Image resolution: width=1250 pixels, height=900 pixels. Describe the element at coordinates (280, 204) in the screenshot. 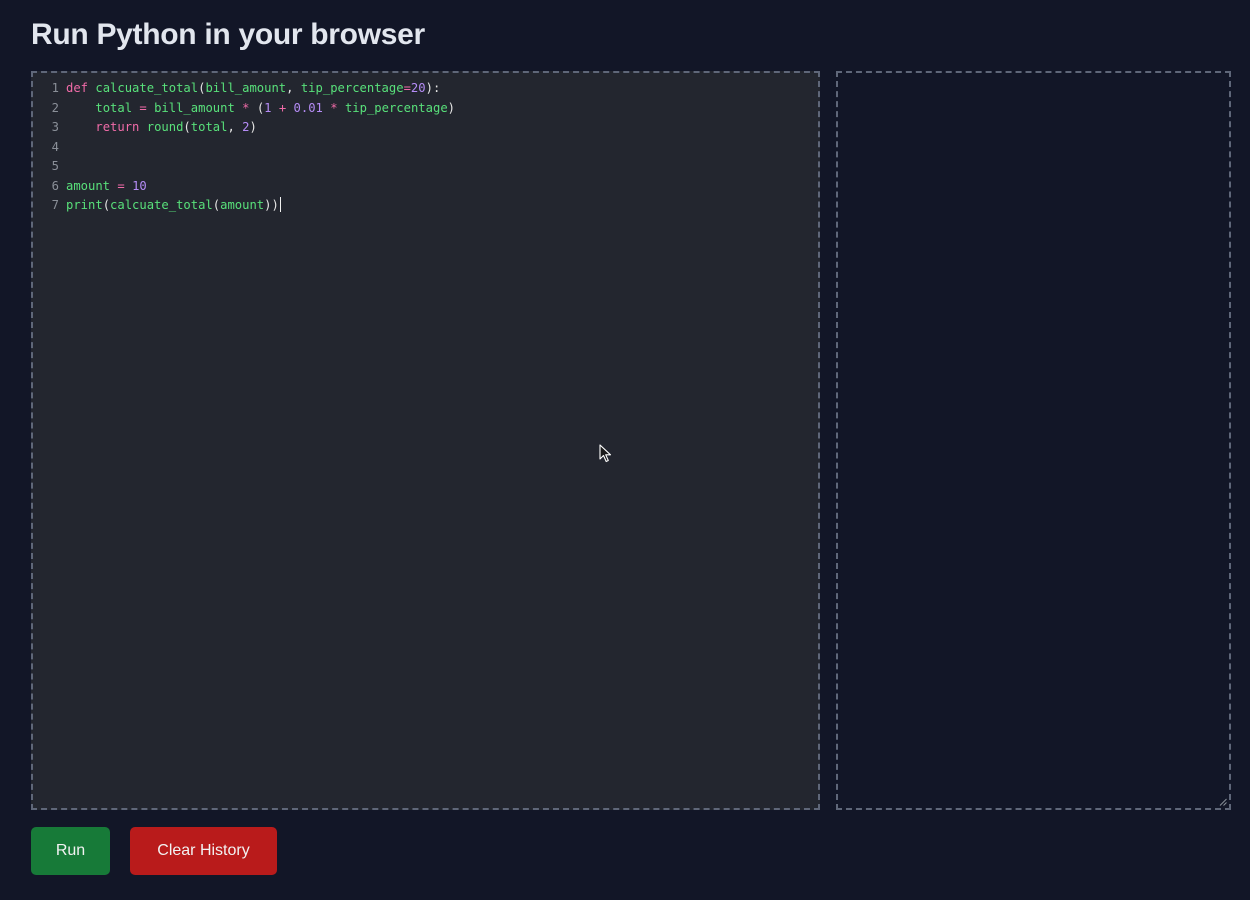

I see `text-caret` at that location.